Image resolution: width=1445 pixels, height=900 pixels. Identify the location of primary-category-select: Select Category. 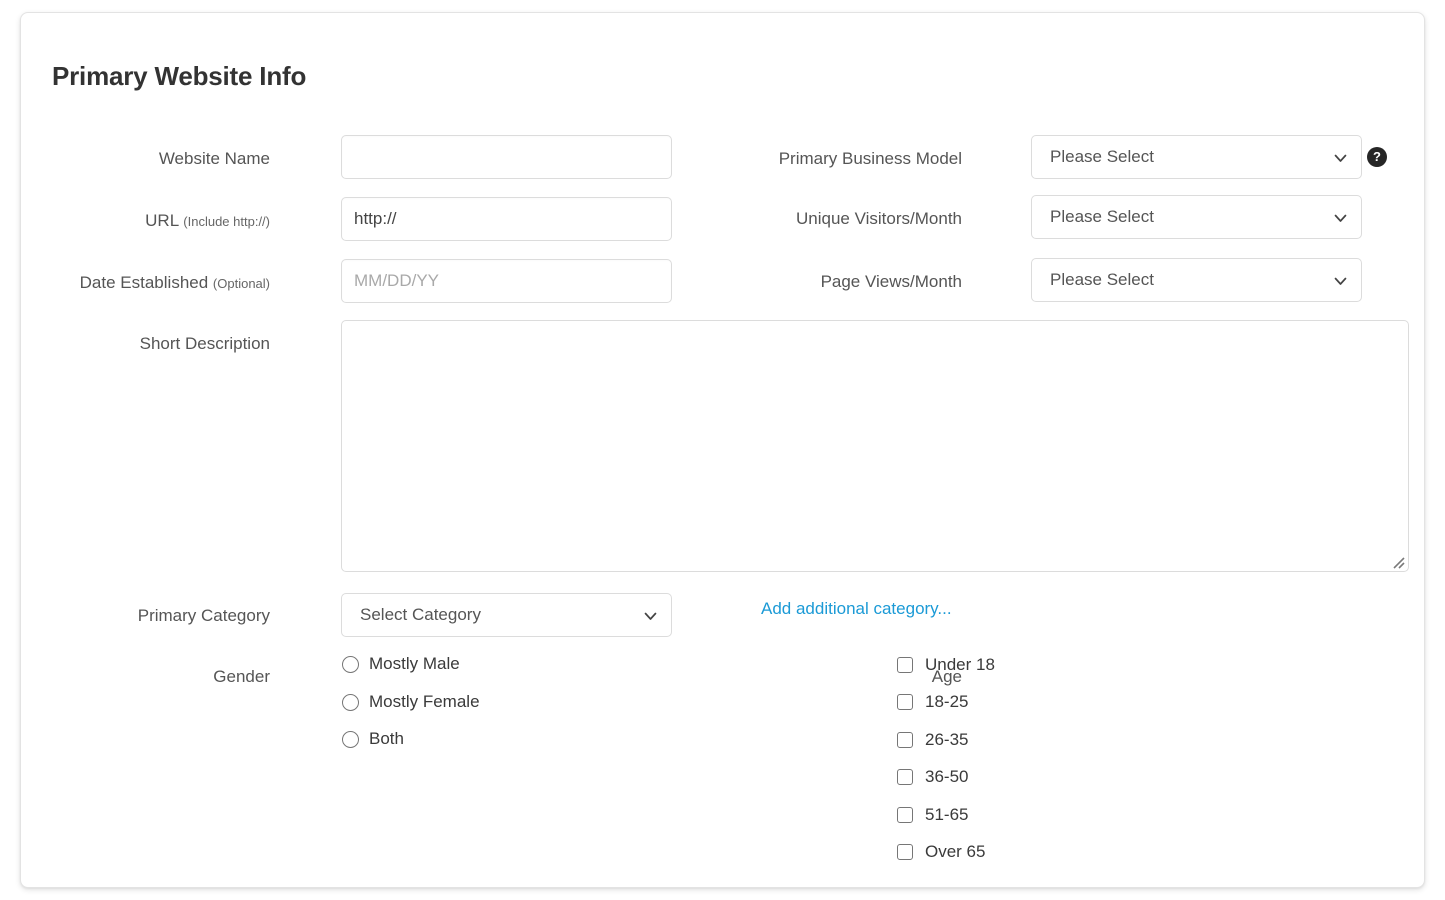
(506, 615).